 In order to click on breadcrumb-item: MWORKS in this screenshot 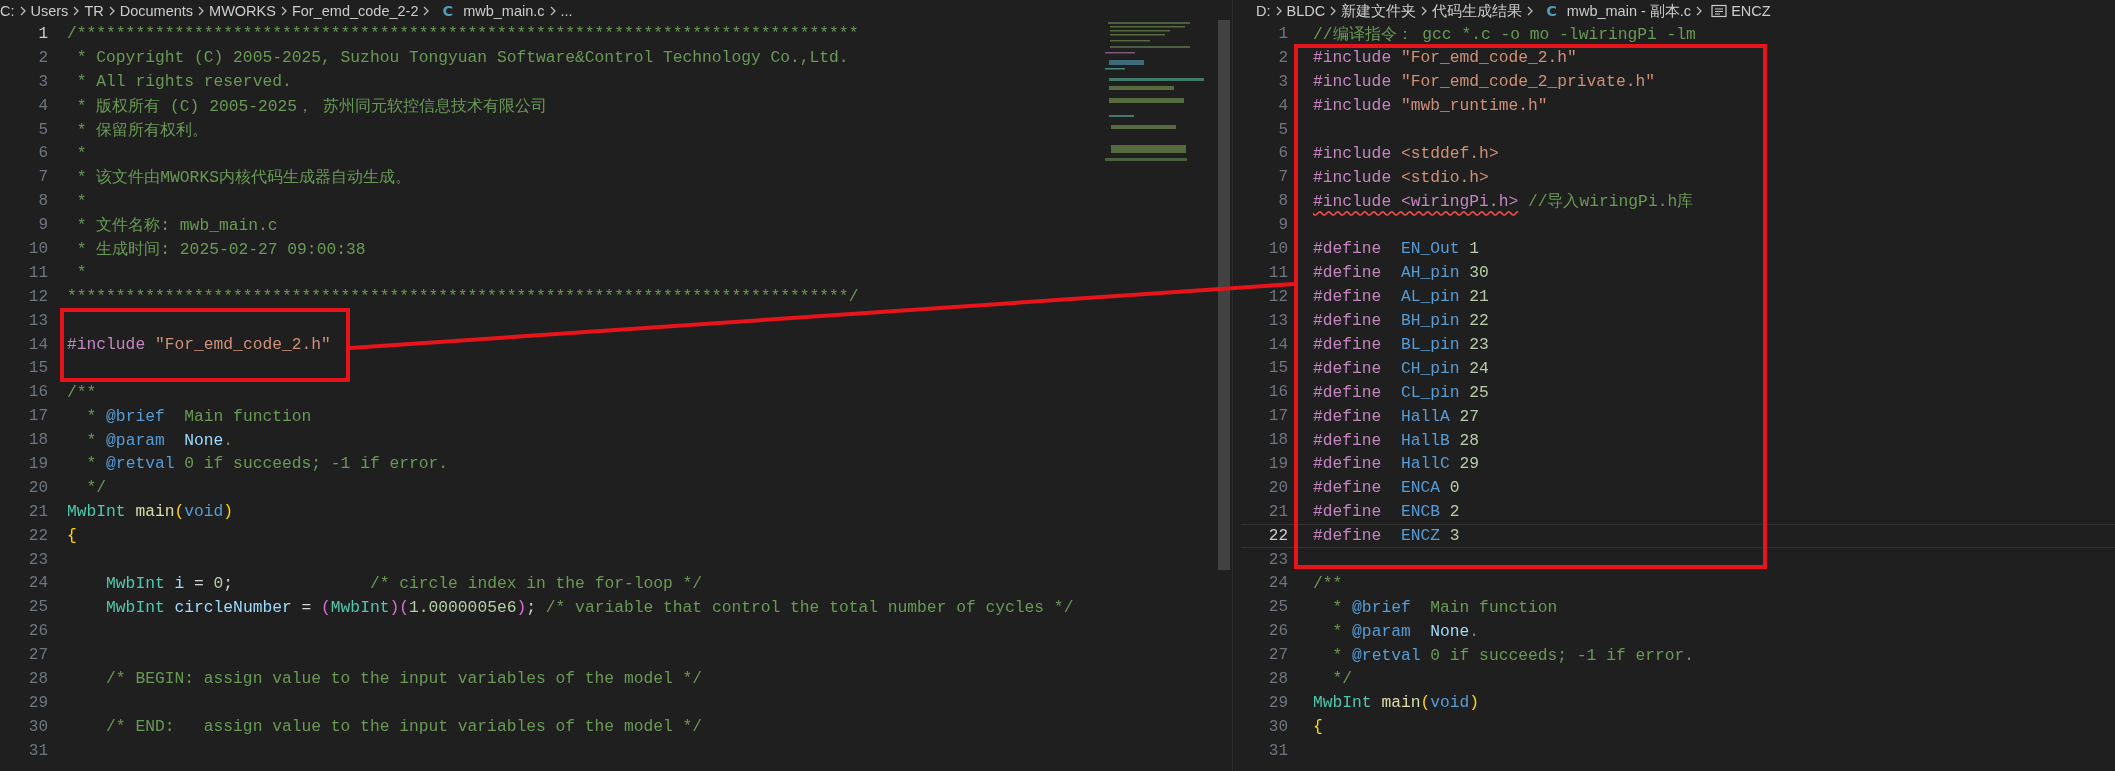, I will do `click(242, 11)`.